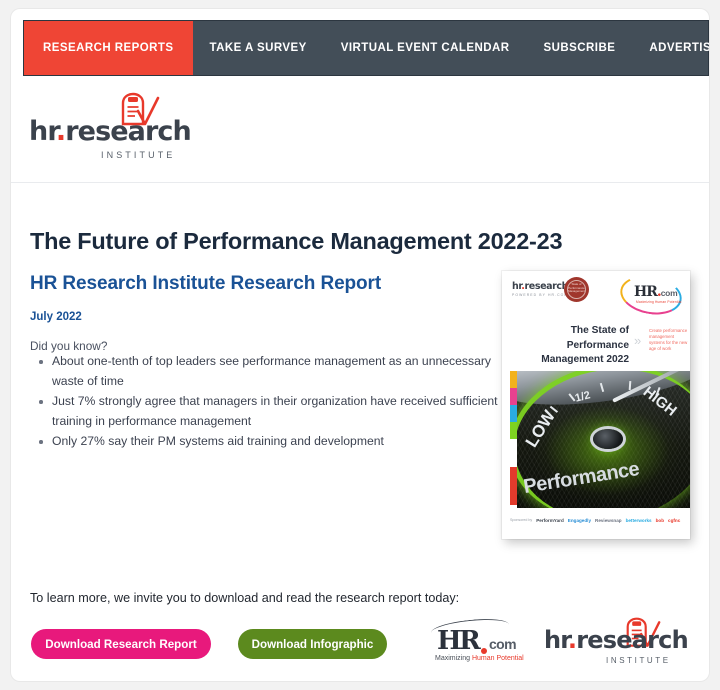 The width and height of the screenshot is (720, 690). I want to click on nav-item-subscribe: SUBSCRIBE, so click(580, 48).